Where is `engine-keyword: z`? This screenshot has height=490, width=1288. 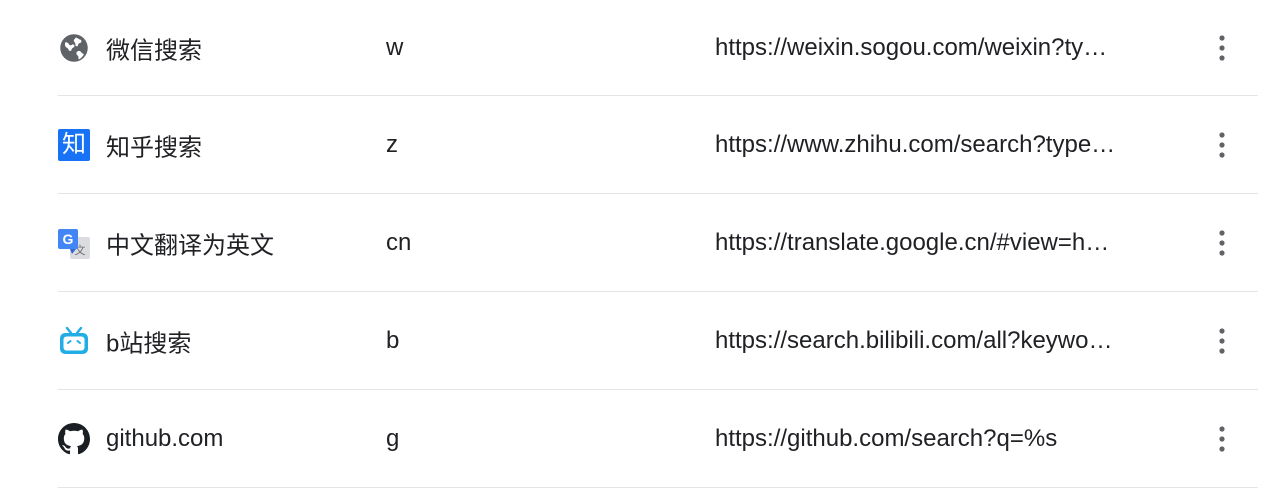
engine-keyword: z is located at coordinates (392, 144).